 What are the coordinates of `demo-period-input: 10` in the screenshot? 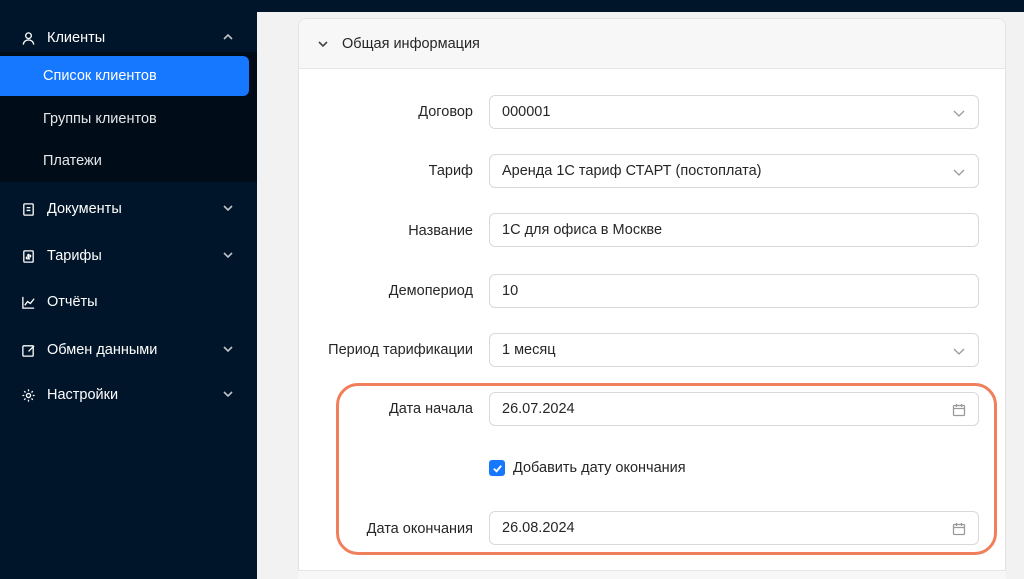 It's located at (734, 291).